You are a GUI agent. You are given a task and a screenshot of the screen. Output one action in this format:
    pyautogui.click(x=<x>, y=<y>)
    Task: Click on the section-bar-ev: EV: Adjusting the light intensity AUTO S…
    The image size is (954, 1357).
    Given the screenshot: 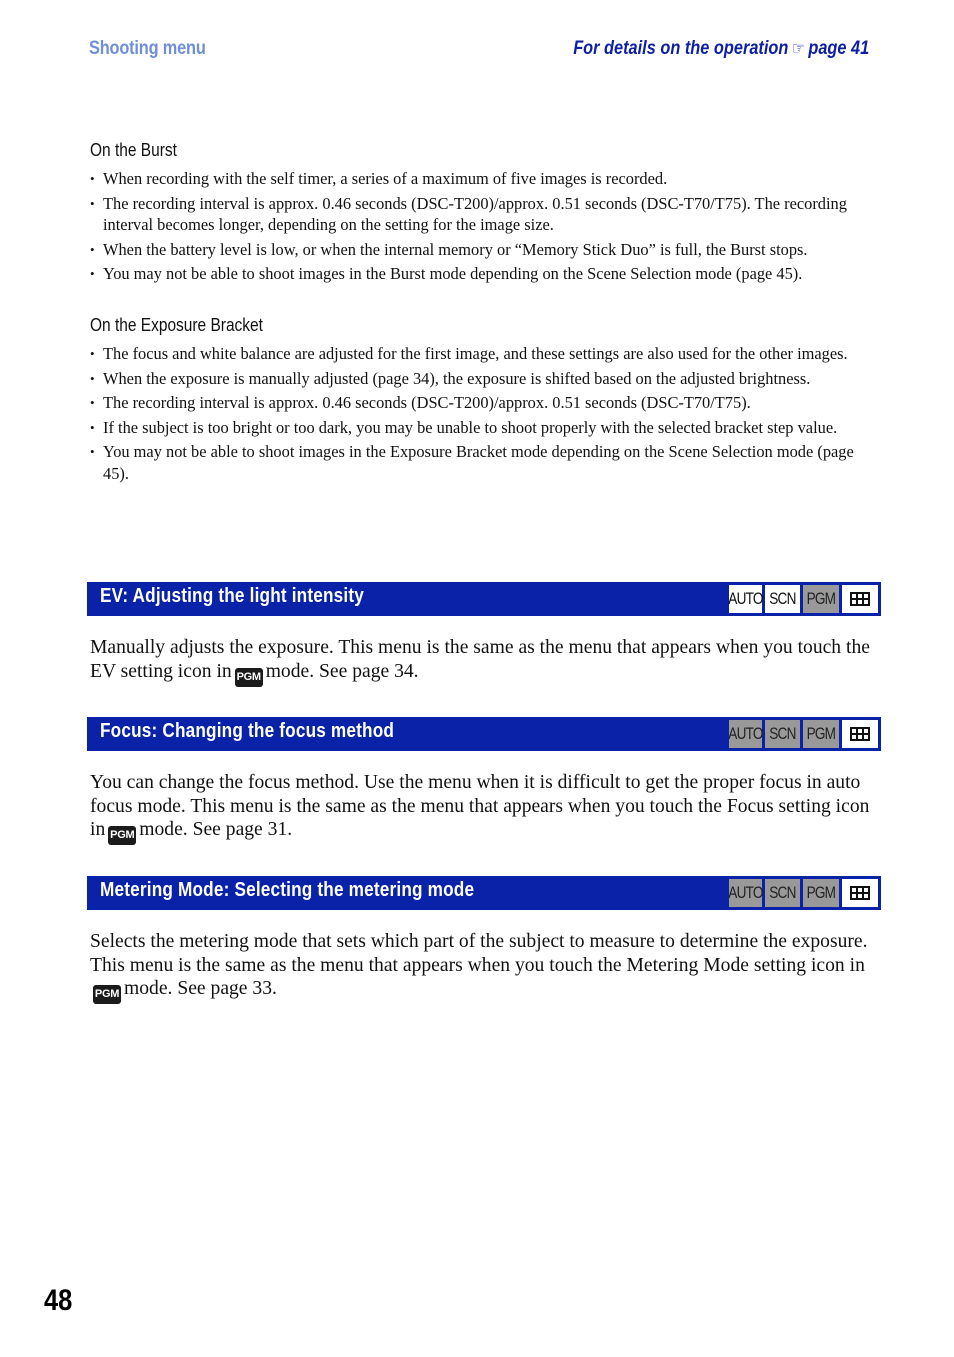 What is the action you would take?
    pyautogui.click(x=484, y=599)
    